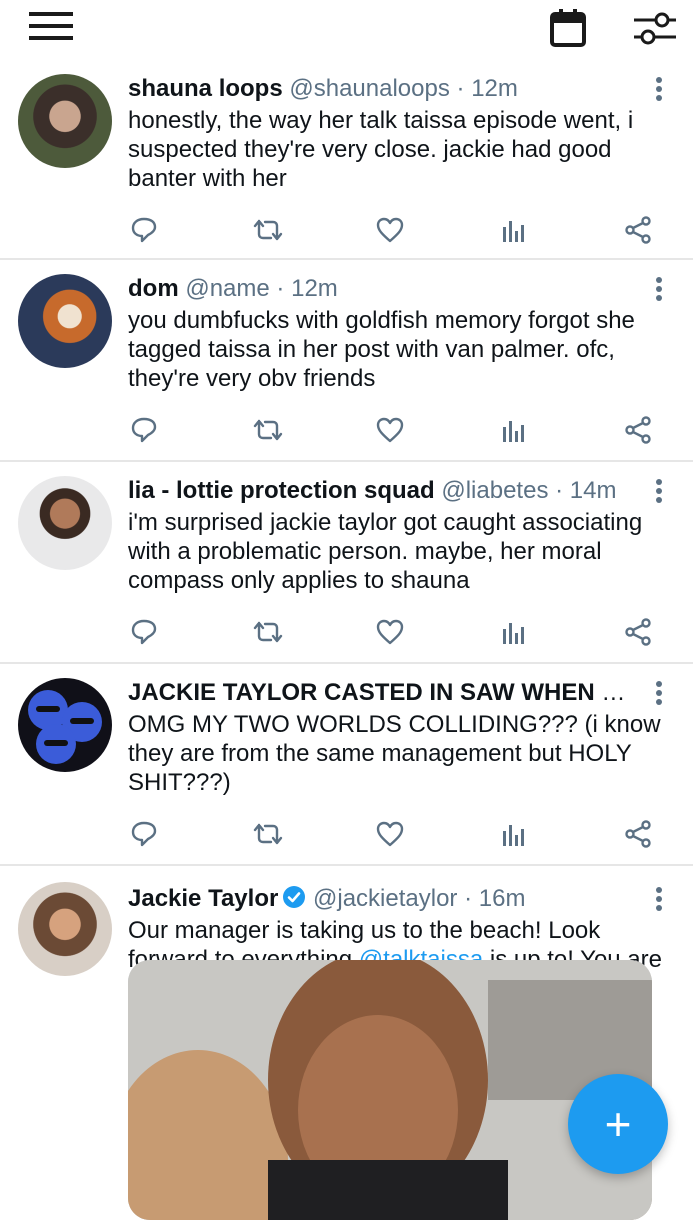 Image resolution: width=693 pixels, height=1220 pixels. What do you see at coordinates (205, 88) in the screenshot?
I see `author-name: shauna loops` at bounding box center [205, 88].